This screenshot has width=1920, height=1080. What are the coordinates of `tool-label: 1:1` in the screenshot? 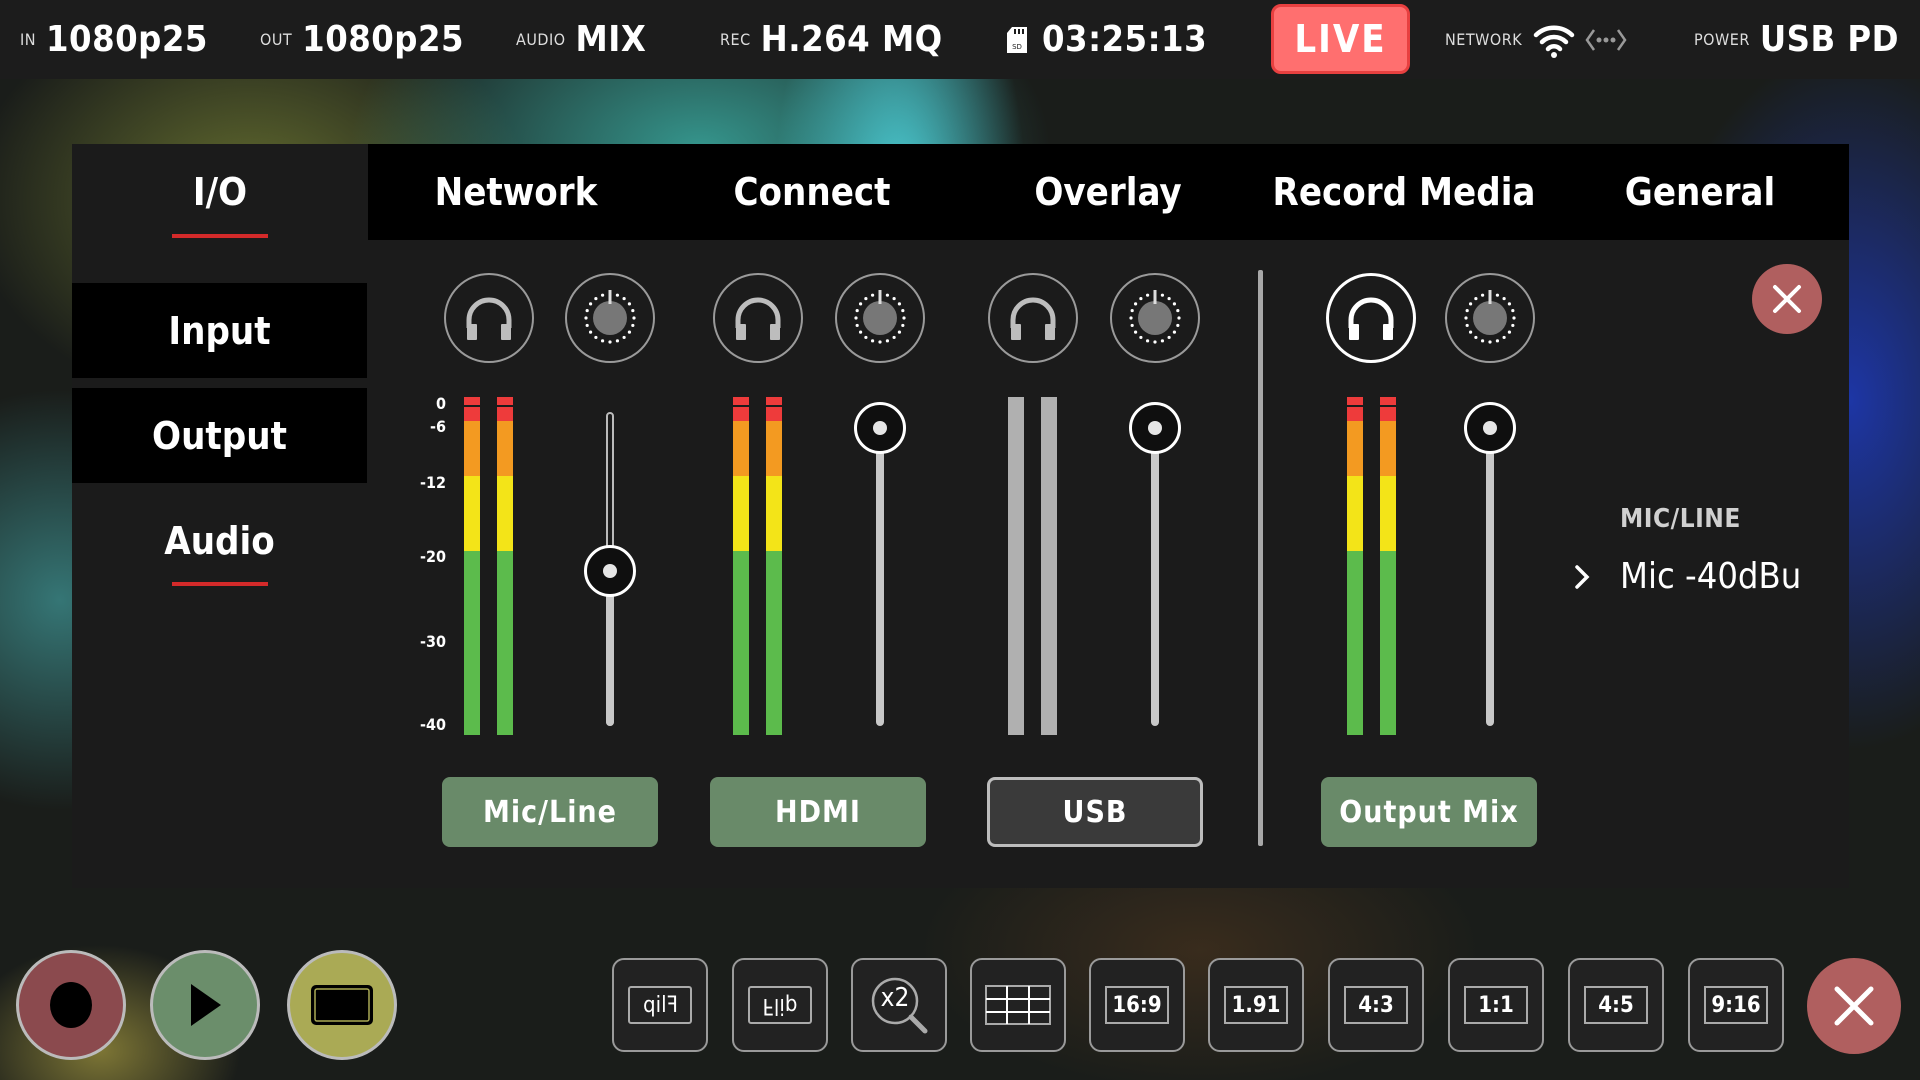 It's located at (1496, 1005).